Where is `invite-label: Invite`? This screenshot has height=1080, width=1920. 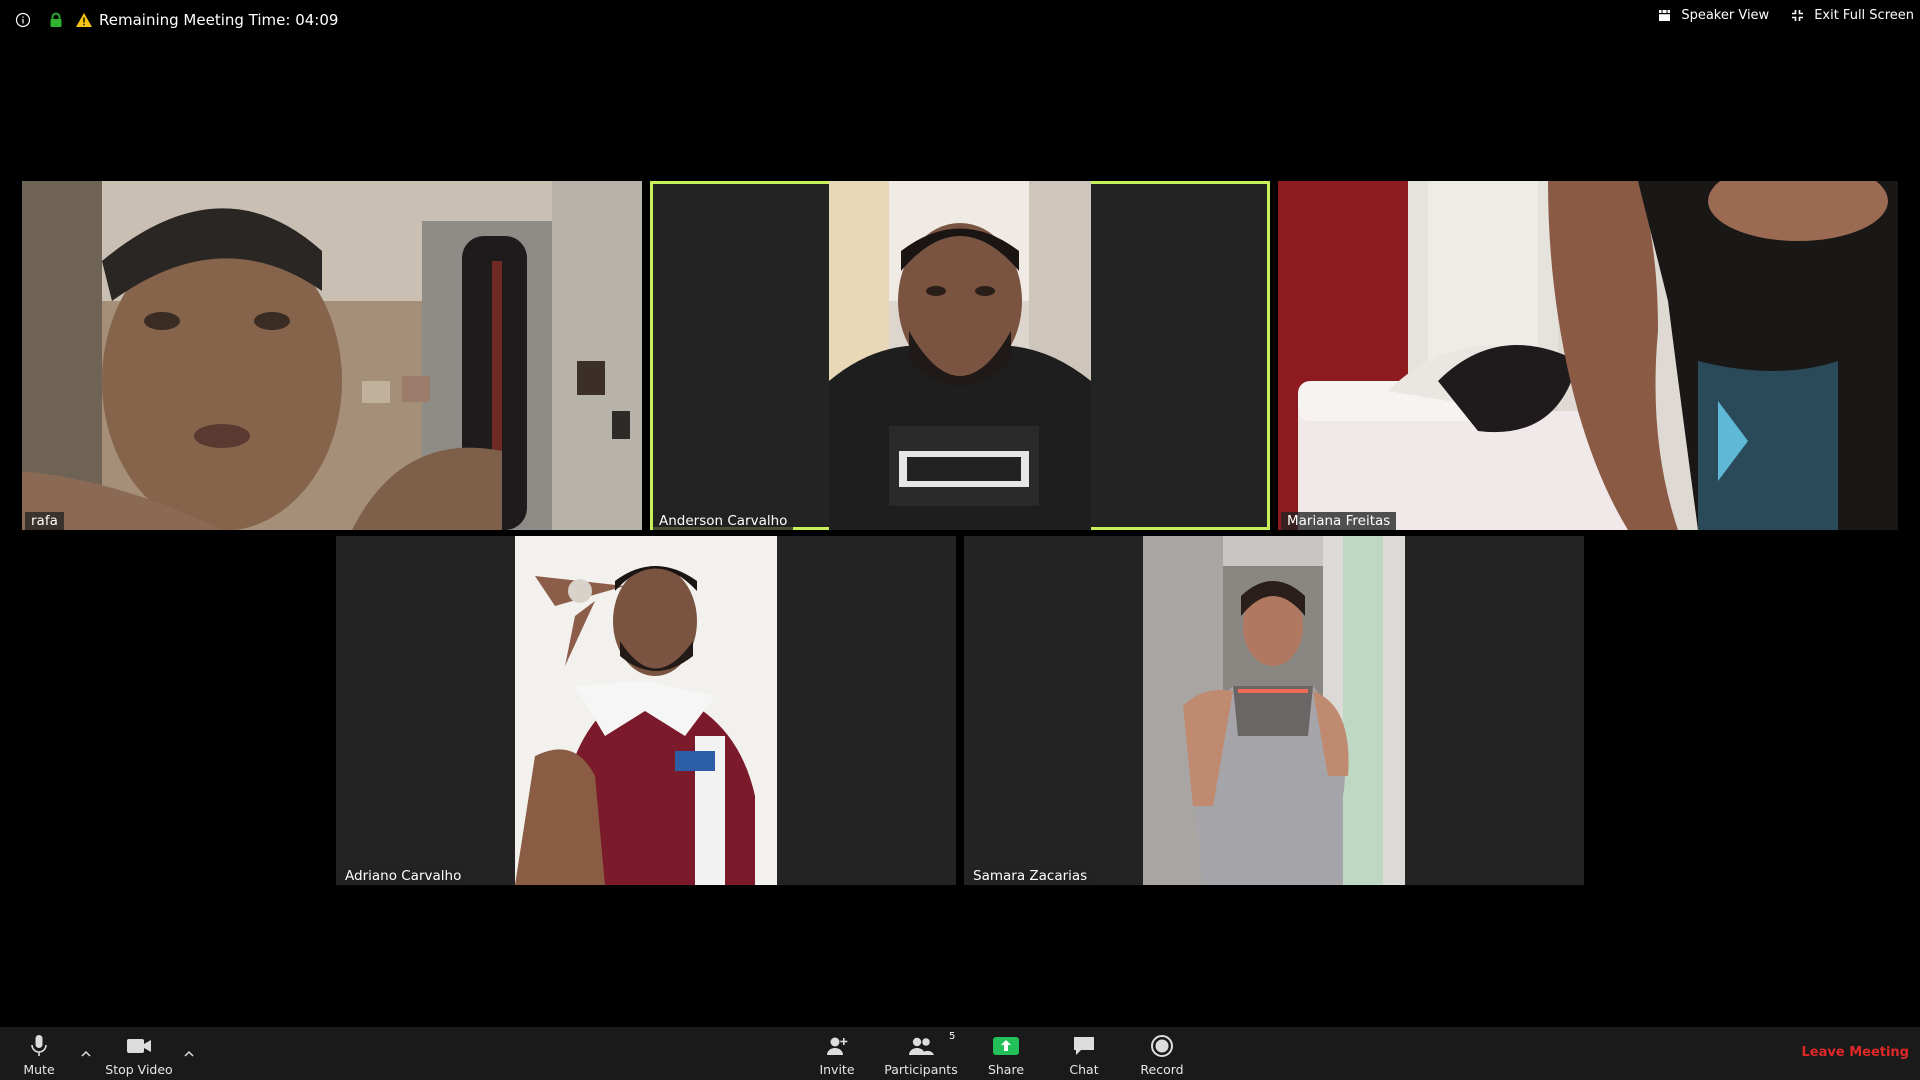
invite-label: Invite is located at coordinates (837, 1069).